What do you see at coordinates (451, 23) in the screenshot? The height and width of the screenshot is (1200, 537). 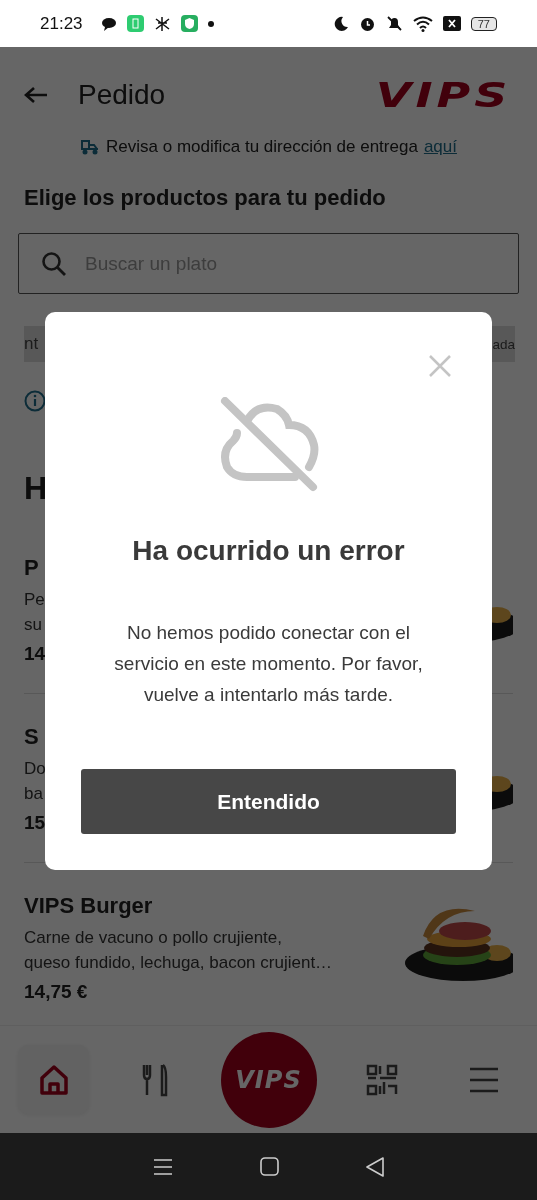 I see `sim-off-icon` at bounding box center [451, 23].